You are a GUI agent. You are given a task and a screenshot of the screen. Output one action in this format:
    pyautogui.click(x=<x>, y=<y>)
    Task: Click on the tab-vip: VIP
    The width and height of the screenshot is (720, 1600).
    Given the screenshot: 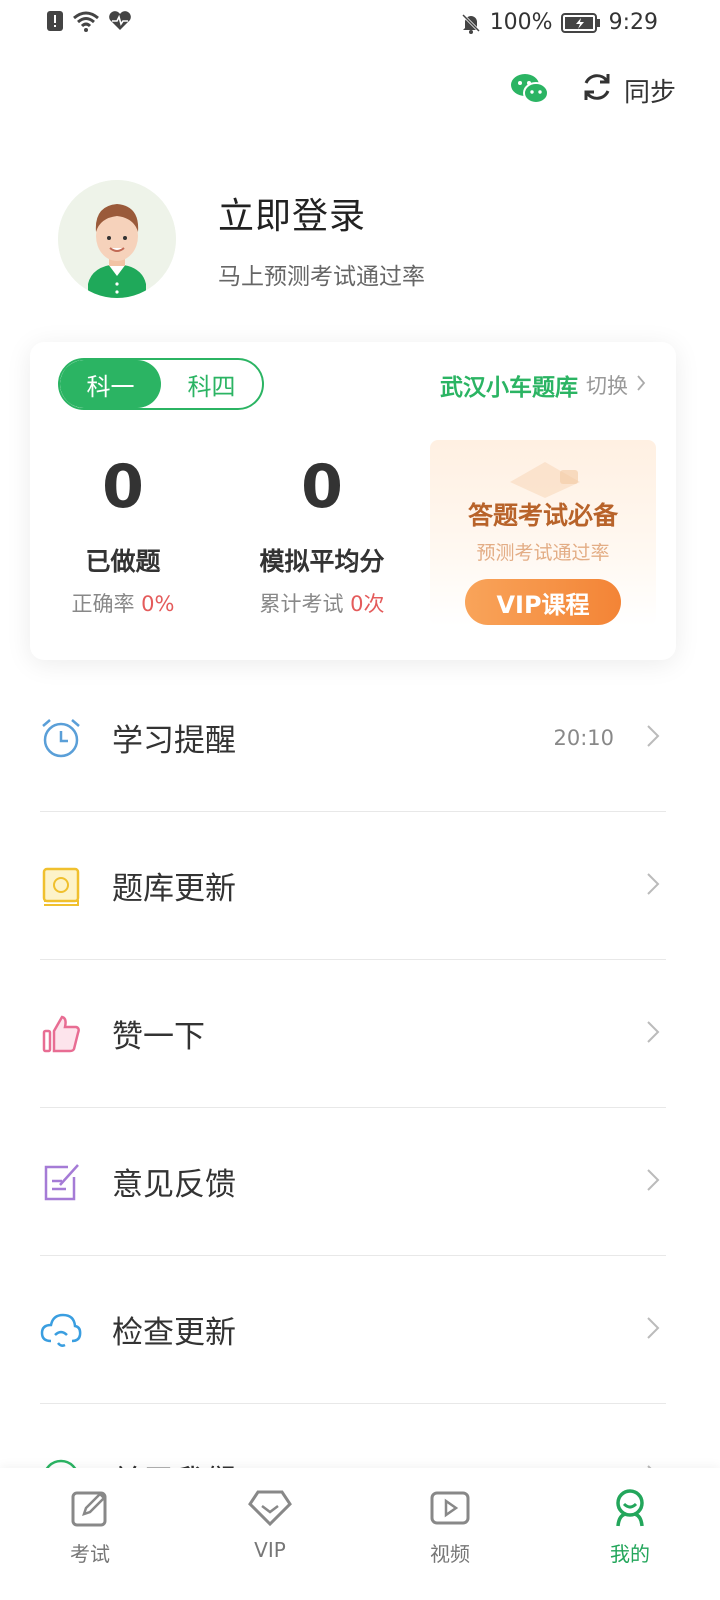 What is the action you would take?
    pyautogui.click(x=270, y=1534)
    